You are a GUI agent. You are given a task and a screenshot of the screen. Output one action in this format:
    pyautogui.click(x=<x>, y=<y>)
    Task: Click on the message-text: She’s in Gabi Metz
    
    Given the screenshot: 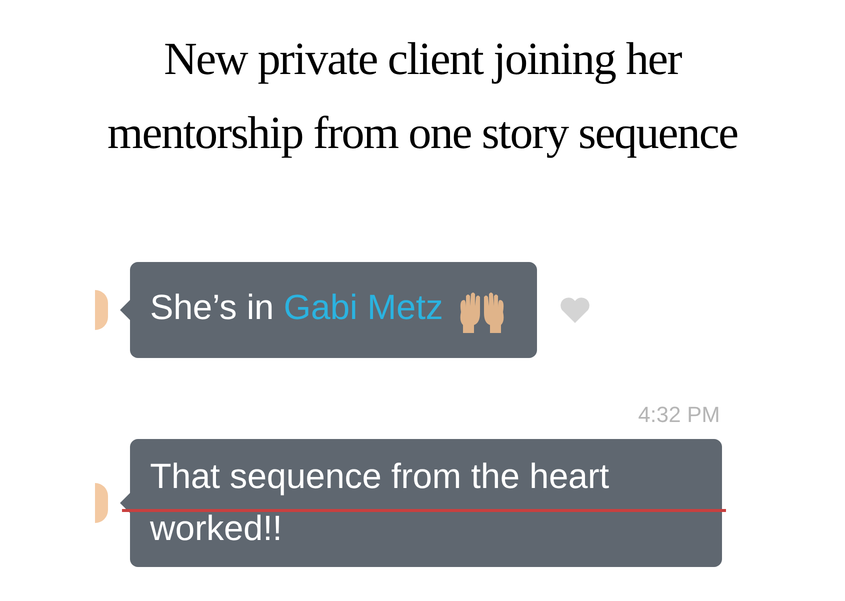 What is the action you would take?
    pyautogui.click(x=297, y=307)
    